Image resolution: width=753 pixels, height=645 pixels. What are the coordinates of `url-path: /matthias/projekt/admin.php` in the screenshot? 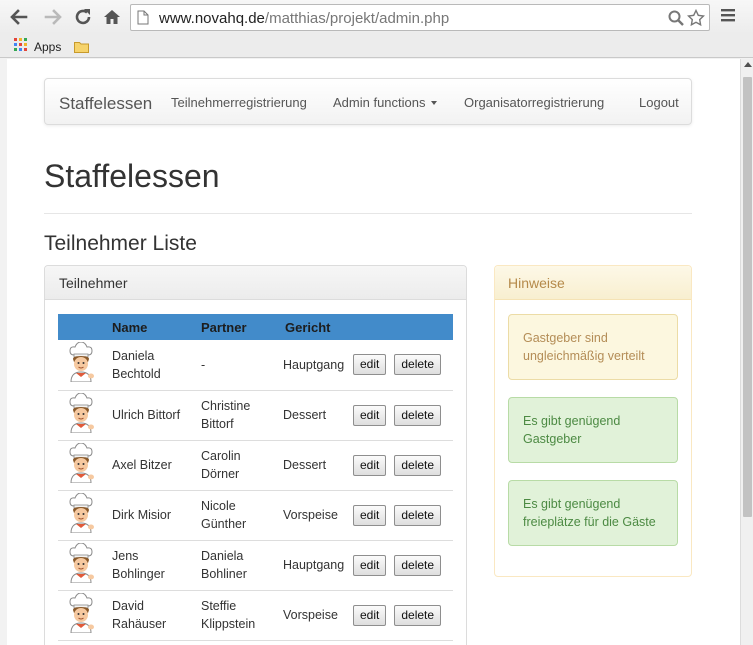 It's located at (357, 18).